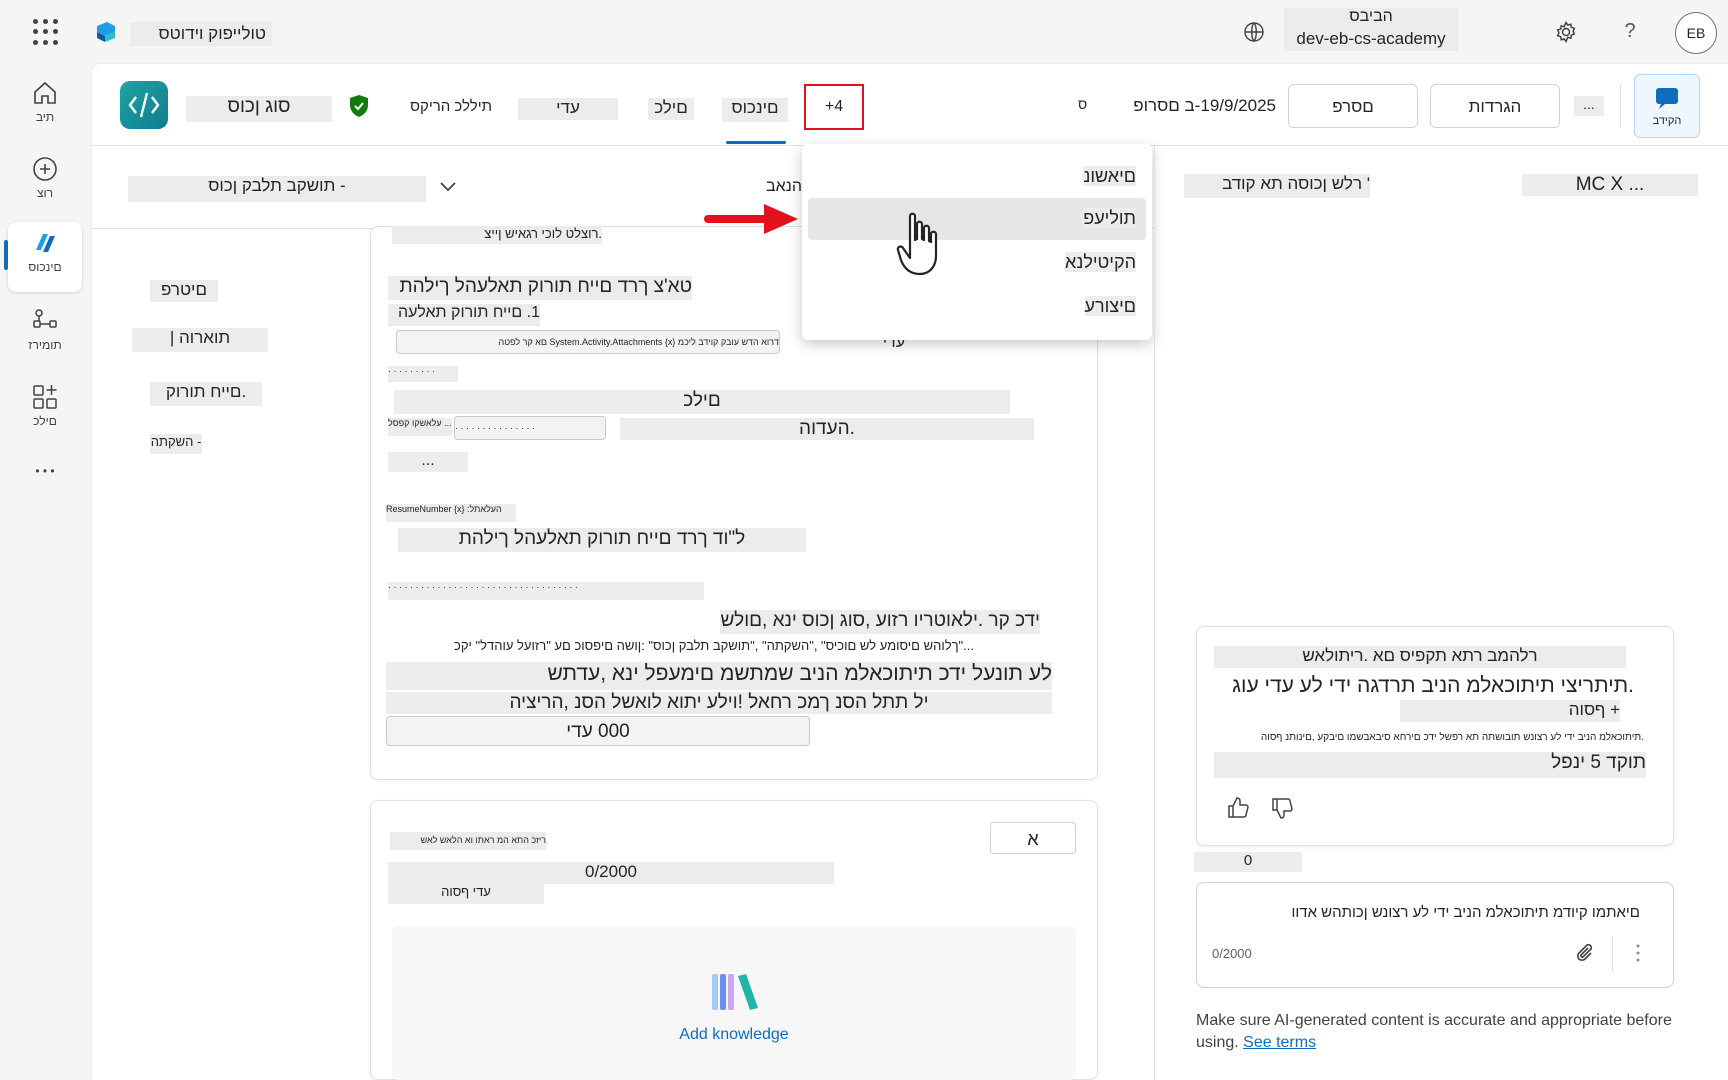  What do you see at coordinates (702, 402) in the screenshot?
I see `tools-label: םילכ` at bounding box center [702, 402].